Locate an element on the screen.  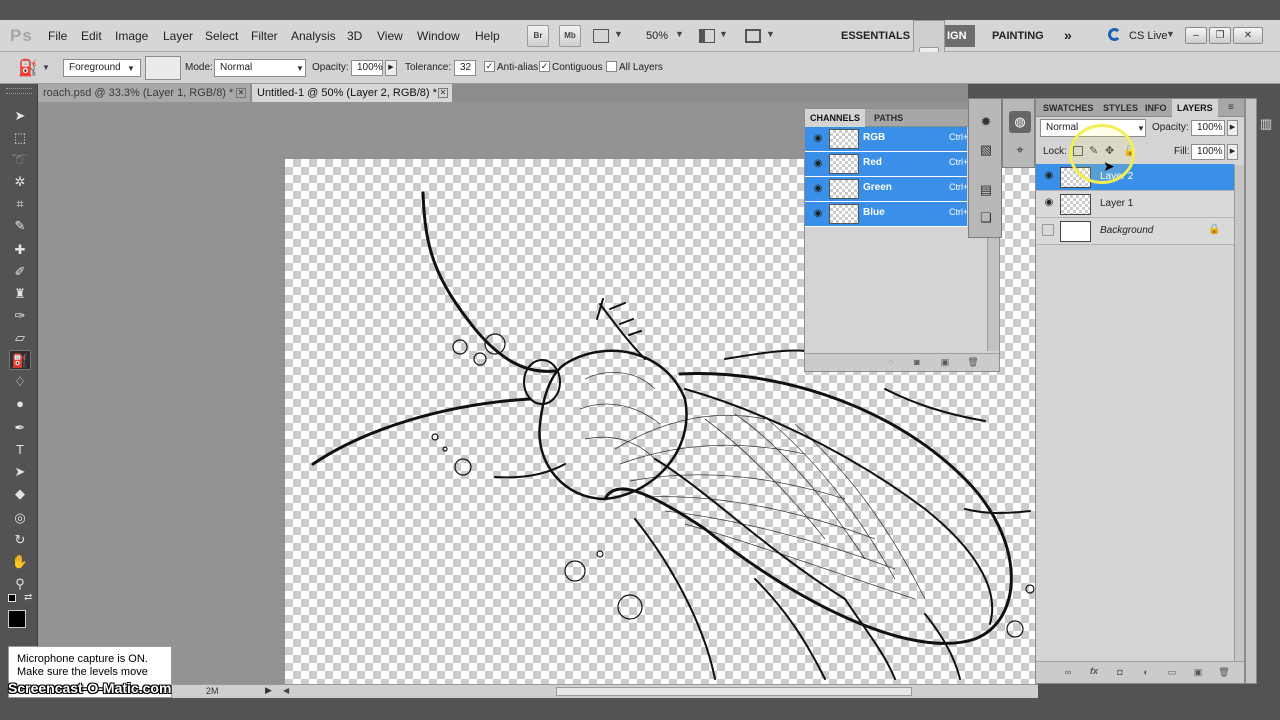
move-tool-icon: ➤ is located at coordinates (20, 116).